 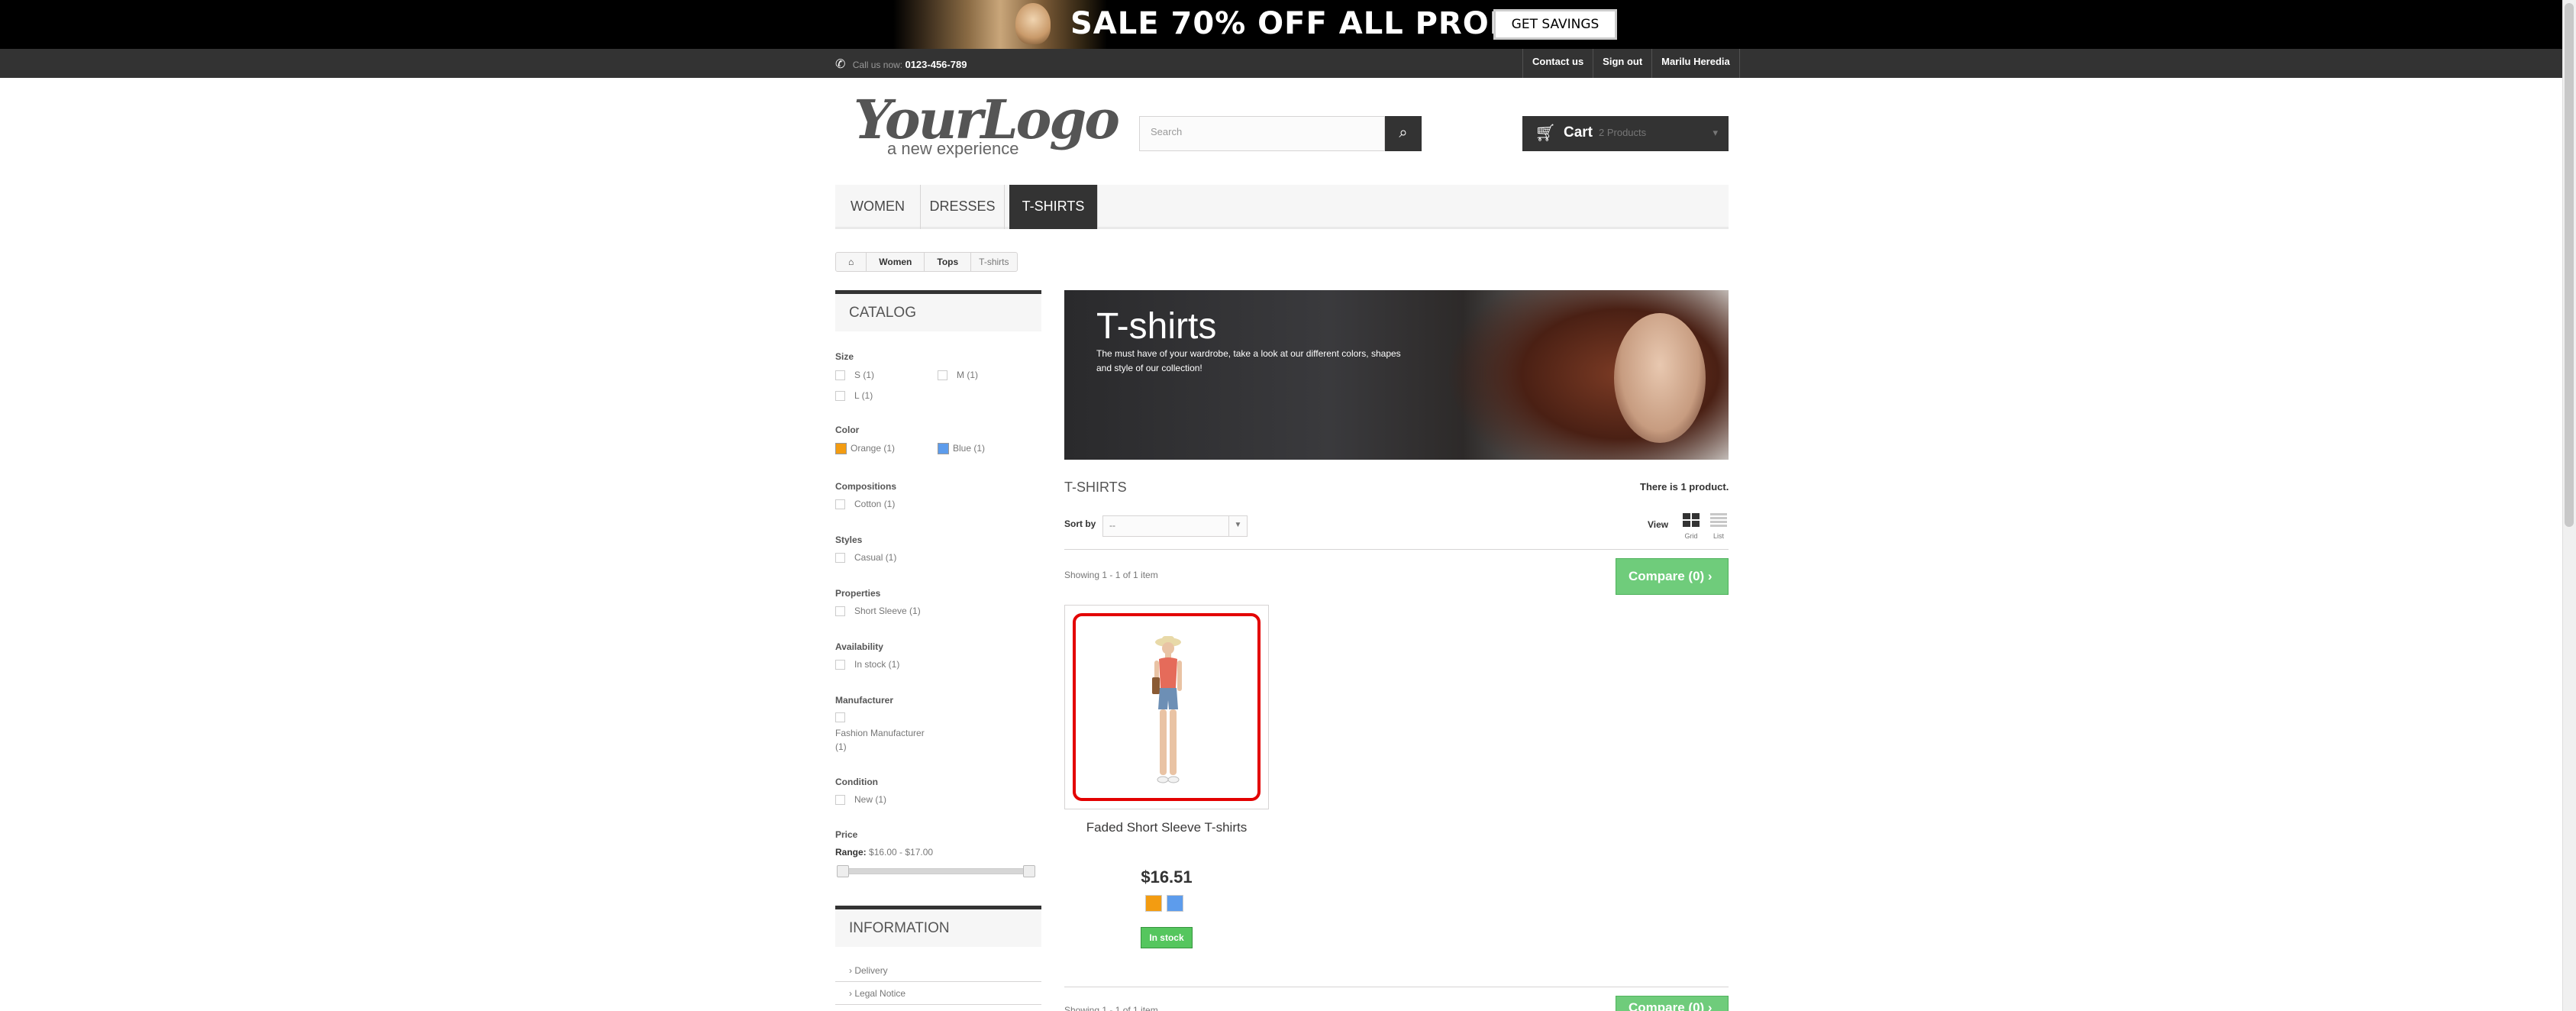 I want to click on orange-swatch, so click(x=841, y=449).